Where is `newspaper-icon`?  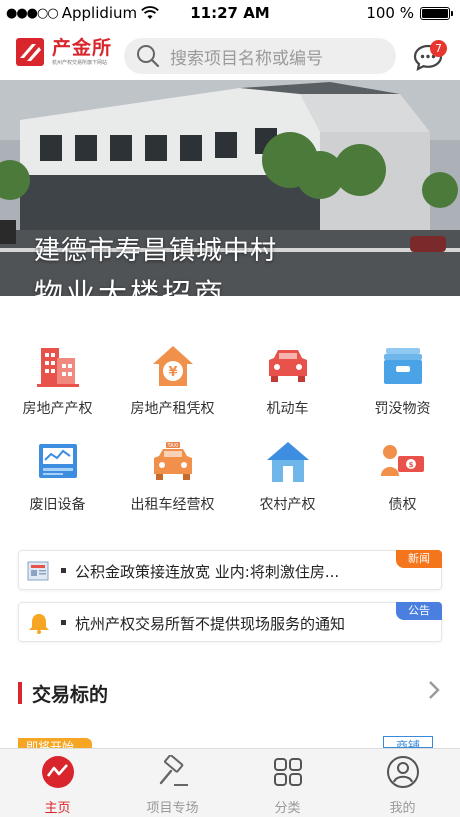
newspaper-icon is located at coordinates (38, 571).